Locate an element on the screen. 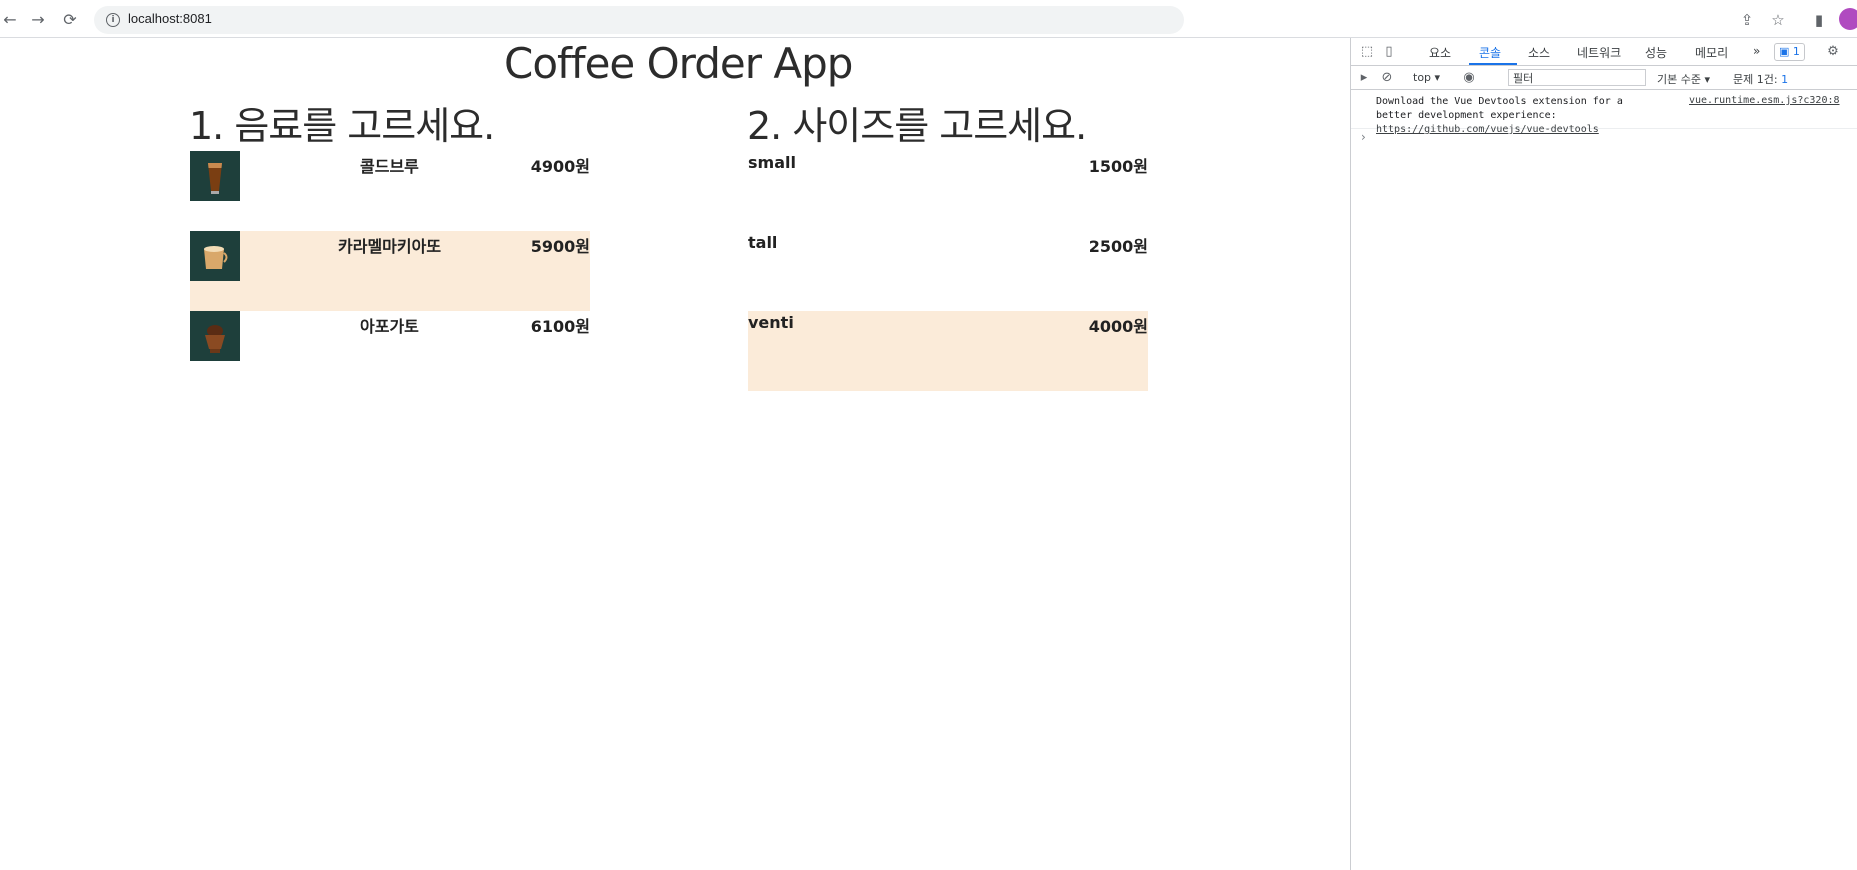  issues-badge: ▣ 1 is located at coordinates (1789, 52).